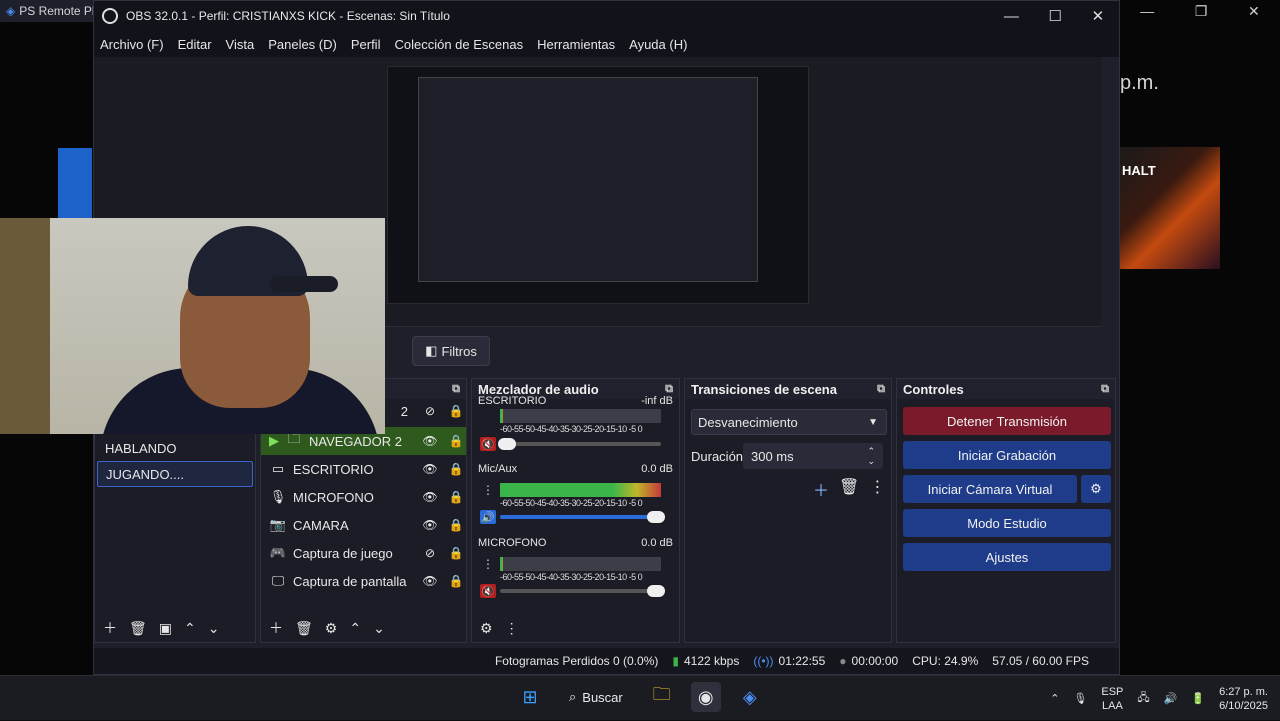 The height and width of the screenshot is (721, 1280). I want to click on maximize-icon: ☐, so click(1054, 16).